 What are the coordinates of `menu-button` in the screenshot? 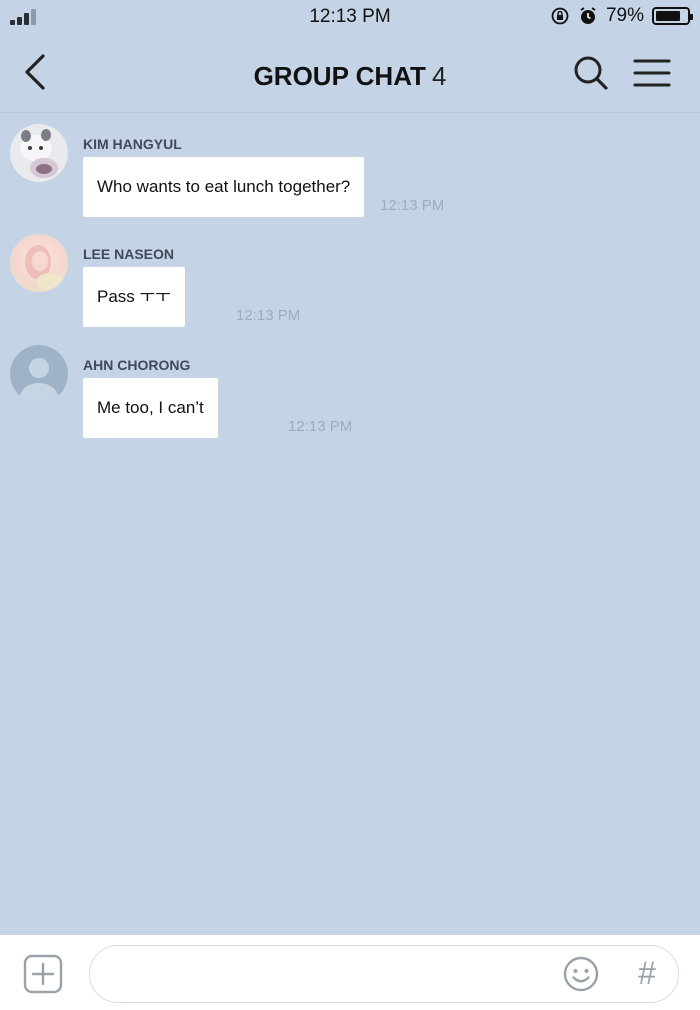 It's located at (652, 73).